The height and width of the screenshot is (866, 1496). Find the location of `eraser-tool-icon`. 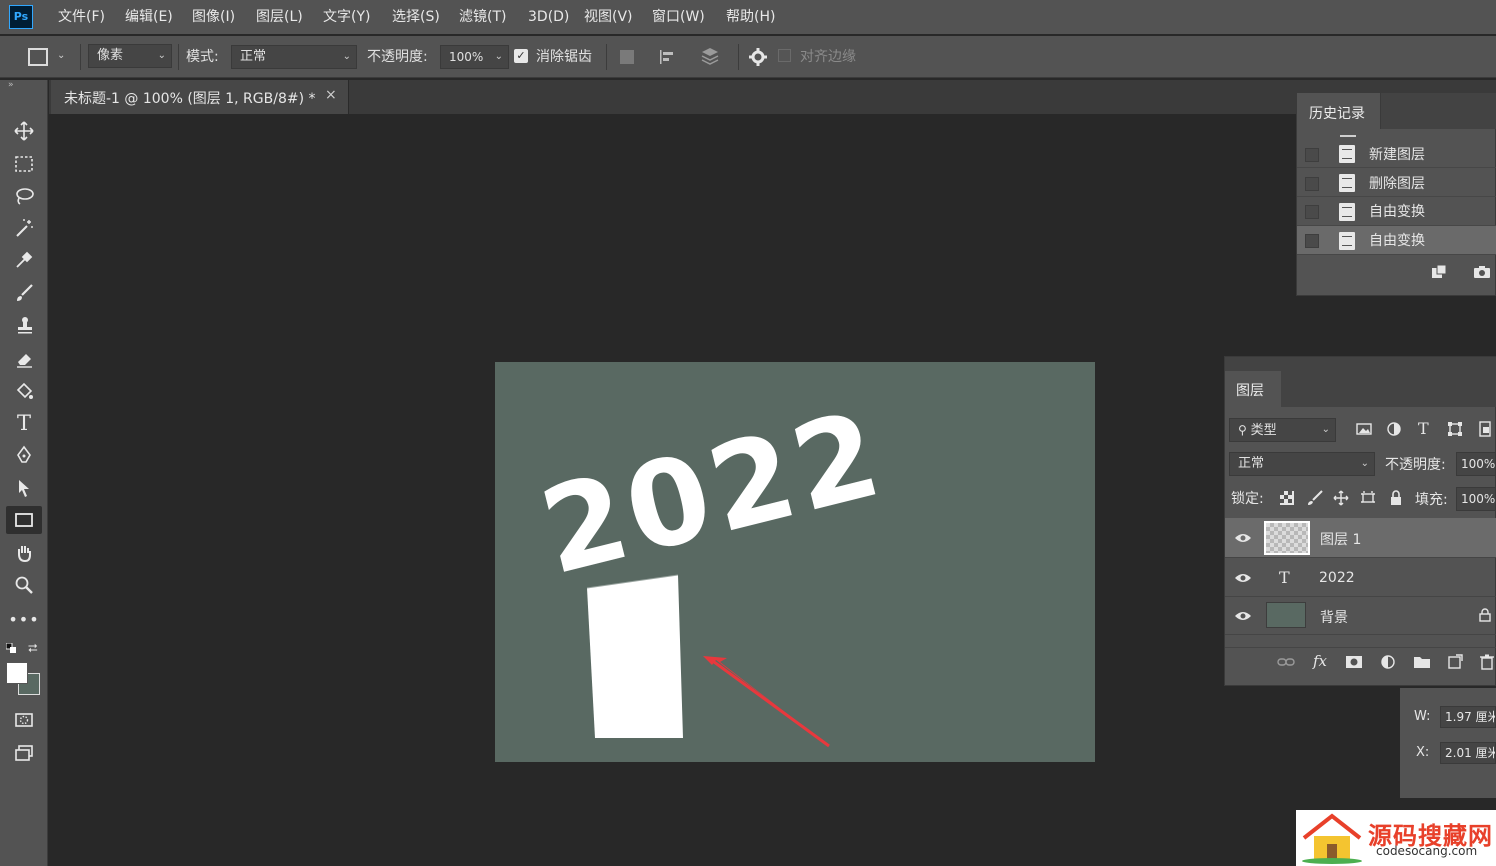

eraser-tool-icon is located at coordinates (24, 359).